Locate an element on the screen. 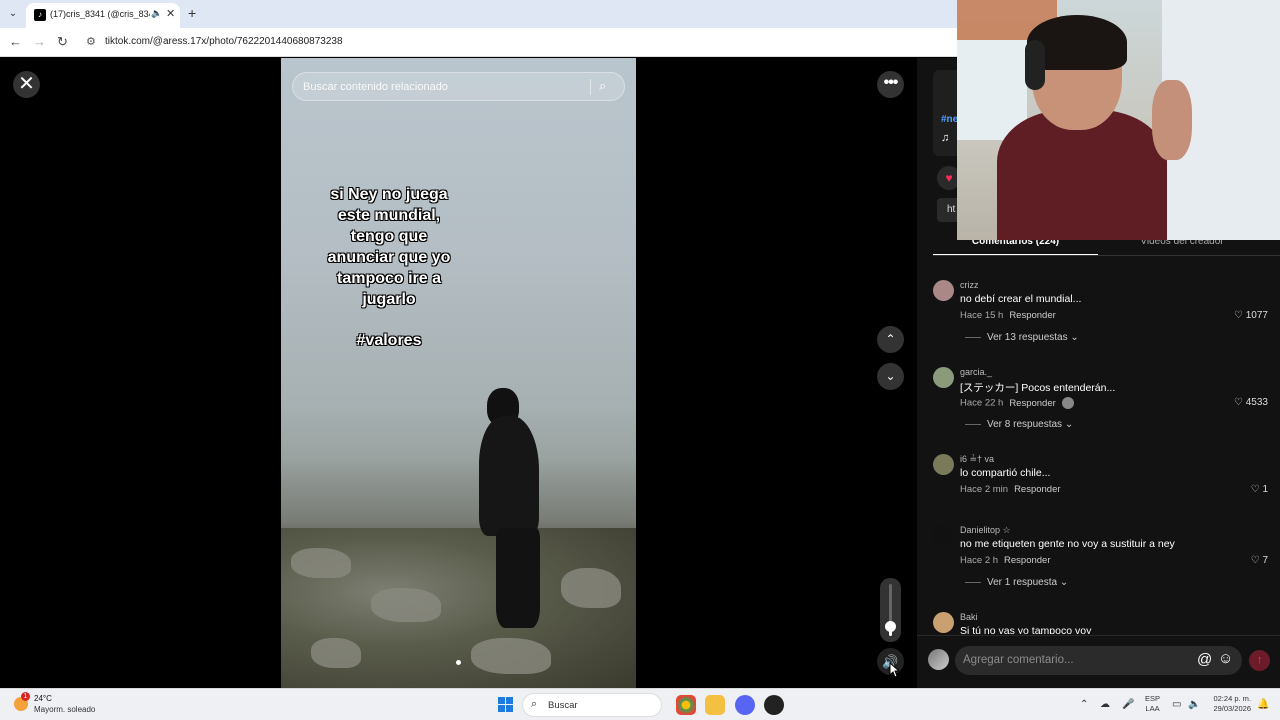 Image resolution: width=1280 pixels, height=720 pixels. clock-date: 29/03/2026 is located at coordinates (1232, 708).